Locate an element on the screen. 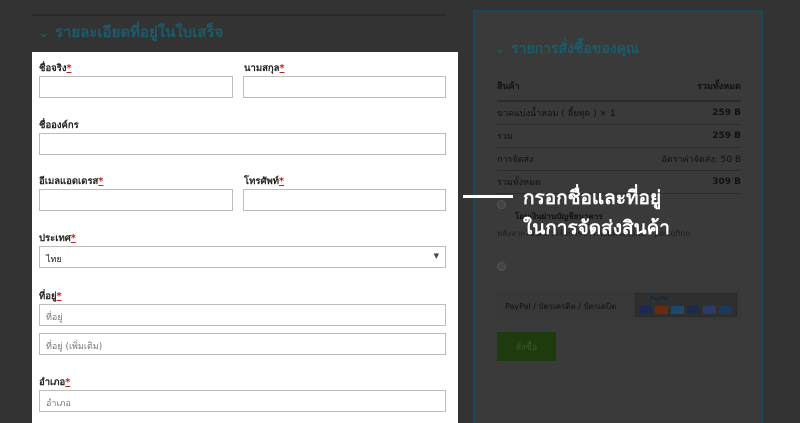  first-name-input is located at coordinates (136, 87).